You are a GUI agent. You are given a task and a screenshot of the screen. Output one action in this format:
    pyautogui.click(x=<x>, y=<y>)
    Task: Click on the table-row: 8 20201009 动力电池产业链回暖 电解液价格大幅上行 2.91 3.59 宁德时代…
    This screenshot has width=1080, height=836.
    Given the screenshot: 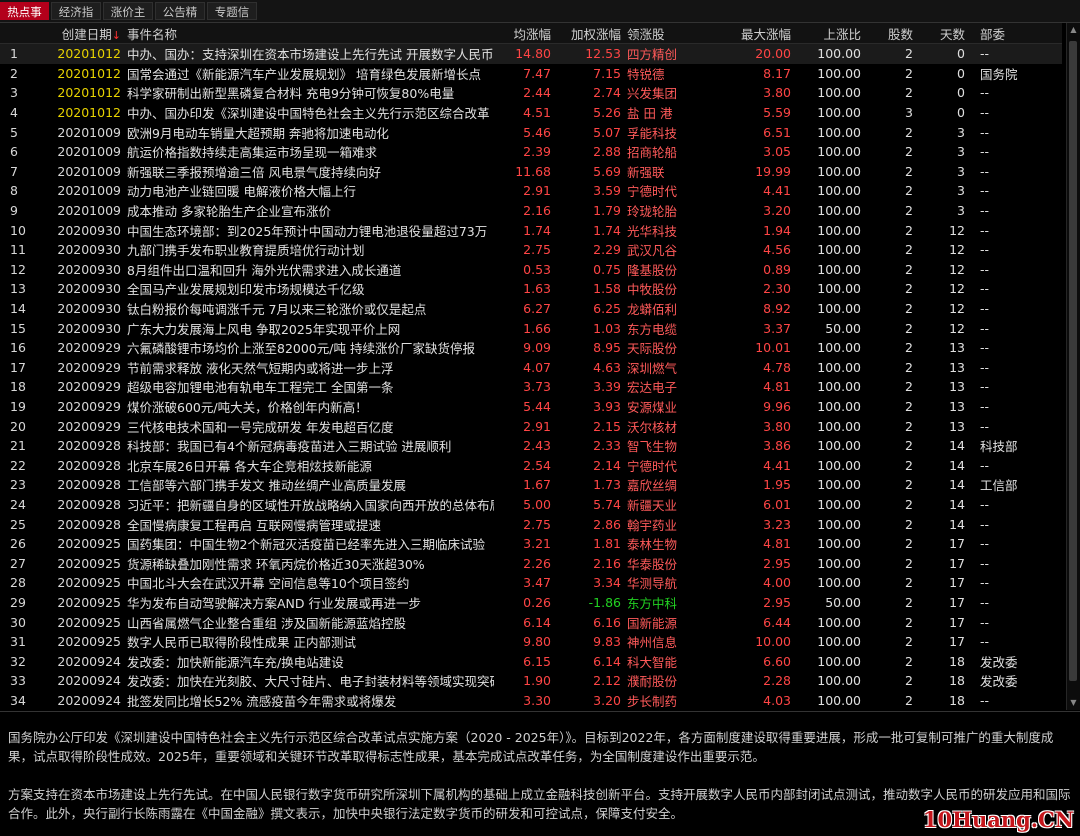 What is the action you would take?
    pyautogui.click(x=531, y=191)
    